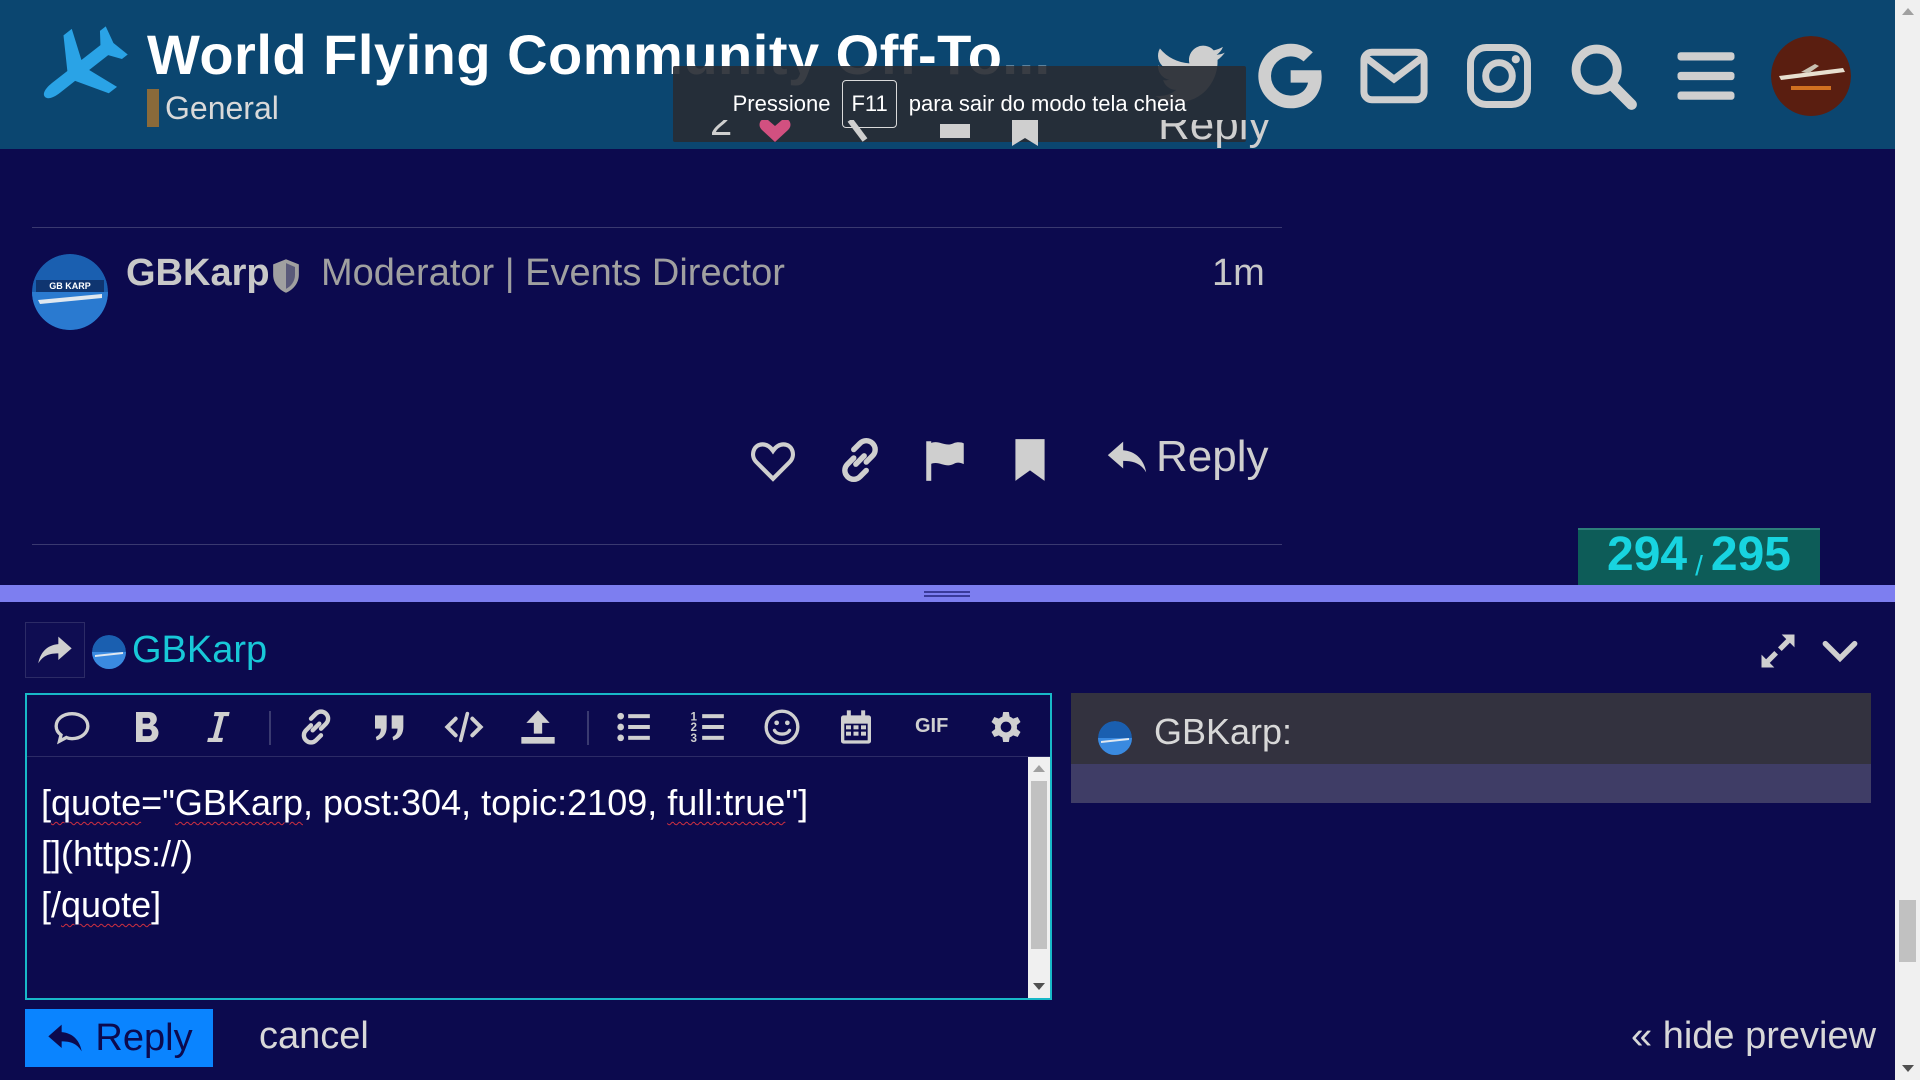 The height and width of the screenshot is (1080, 1920). Describe the element at coordinates (1039, 986) in the screenshot. I see `scroll-down-arrow` at that location.